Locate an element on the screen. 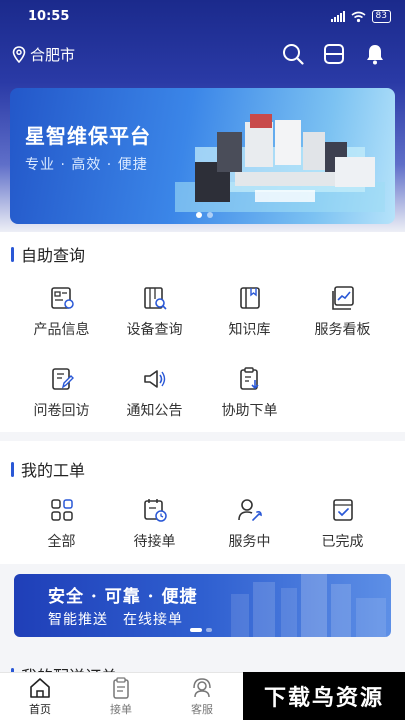 The height and width of the screenshot is (720, 405). wifi-icon is located at coordinates (358, 16).